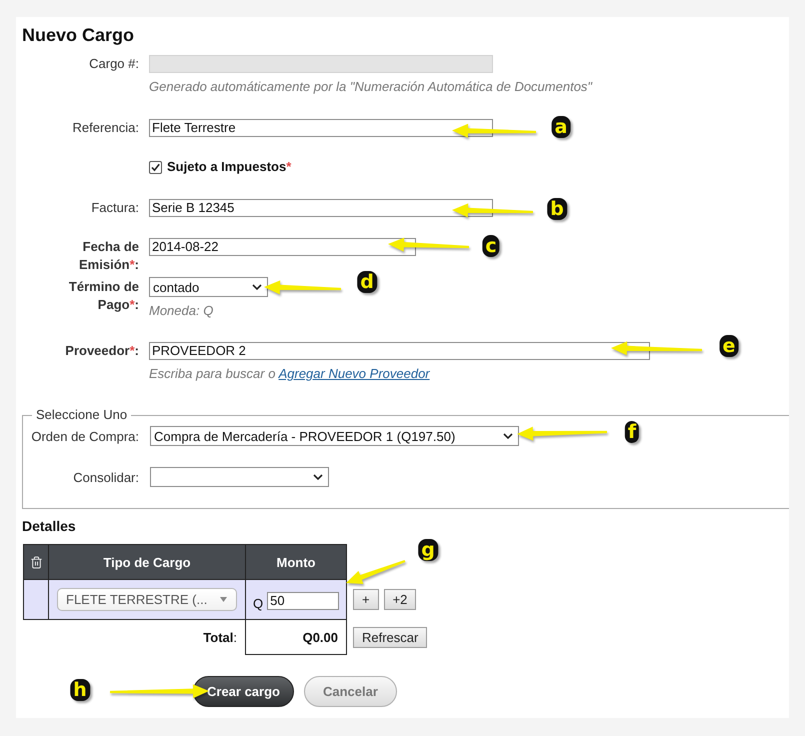 This screenshot has width=805, height=736. I want to click on refresh-button: Refrescar, so click(390, 637).